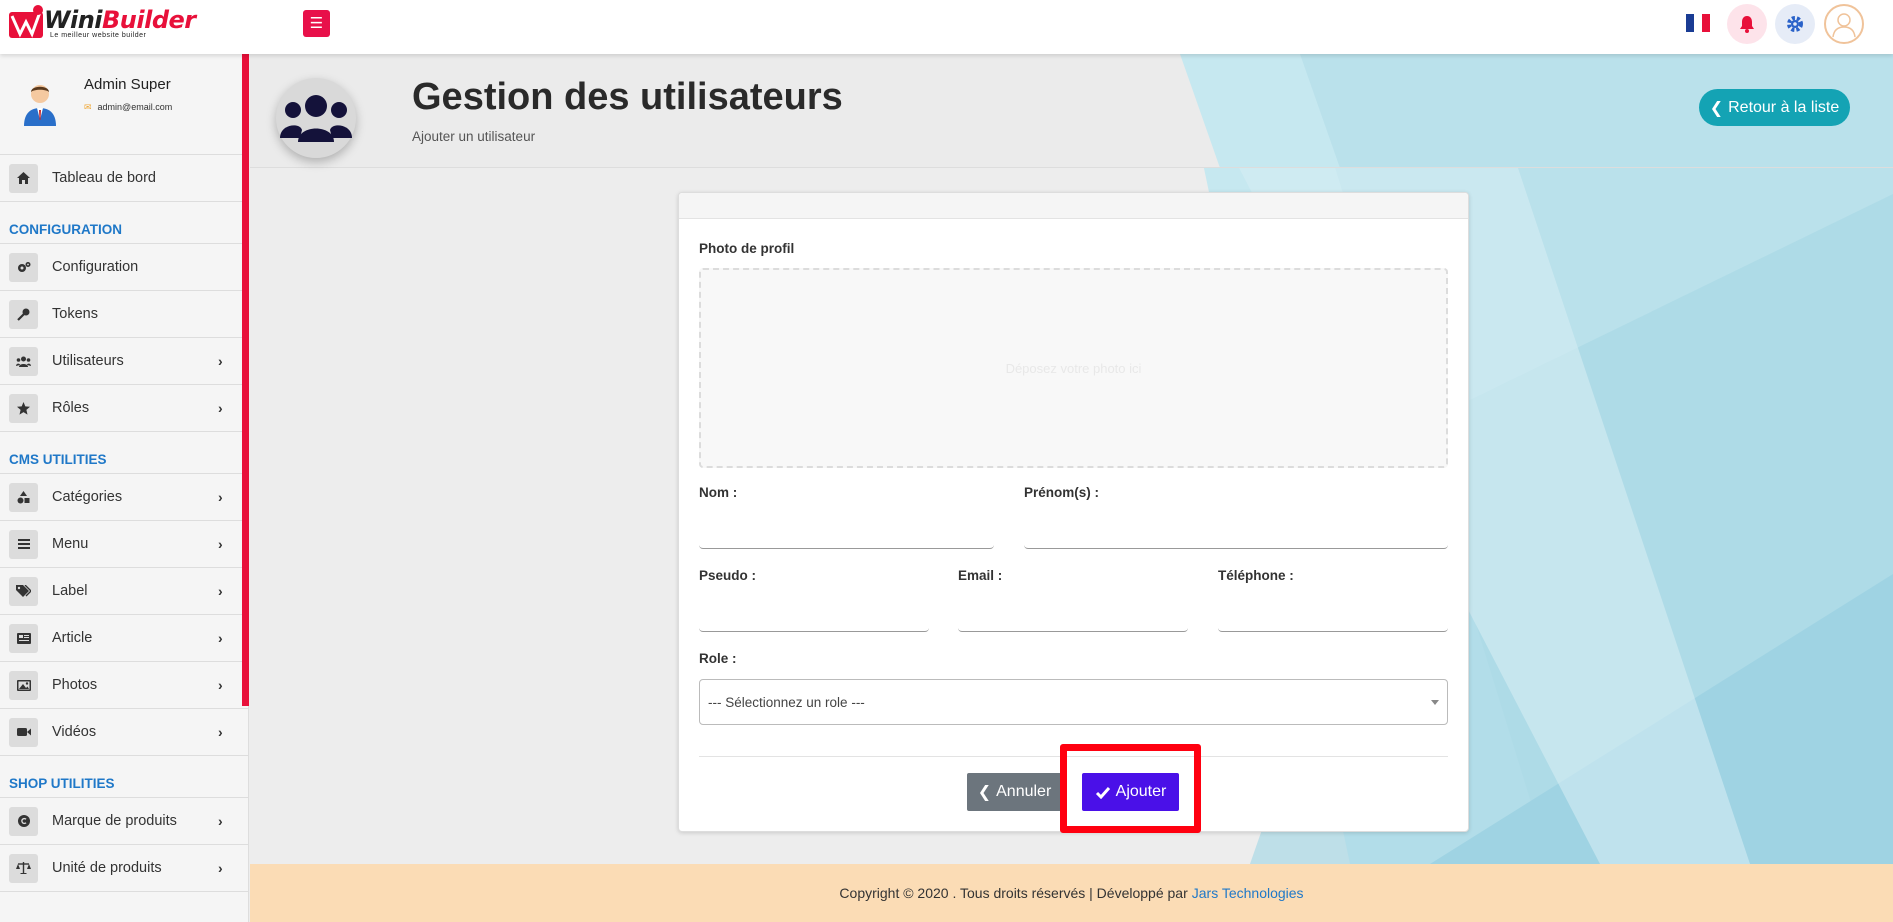 The width and height of the screenshot is (1893, 922). I want to click on image-icon, so click(23, 685).